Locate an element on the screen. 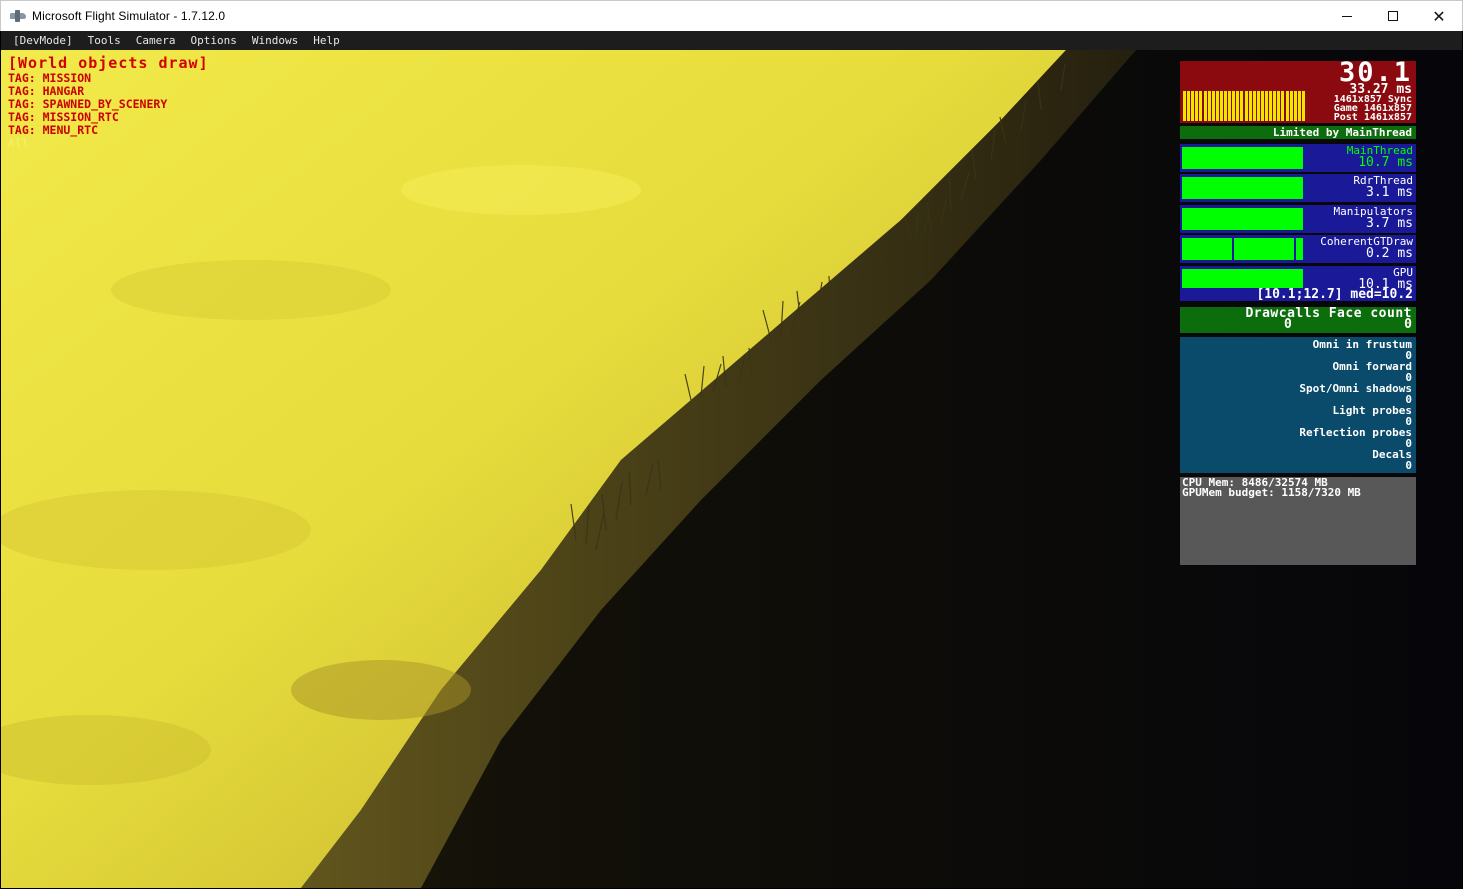 The height and width of the screenshot is (889, 1463). thread-value: 3.7 ms is located at coordinates (1389, 223).